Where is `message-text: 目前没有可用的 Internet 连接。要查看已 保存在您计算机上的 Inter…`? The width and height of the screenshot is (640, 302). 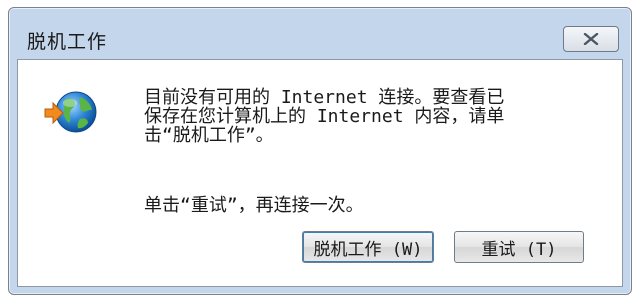
message-text: 目前没有可用的 Internet 连接。要查看已 保存在您计算机上的 Inter… is located at coordinates (324, 116).